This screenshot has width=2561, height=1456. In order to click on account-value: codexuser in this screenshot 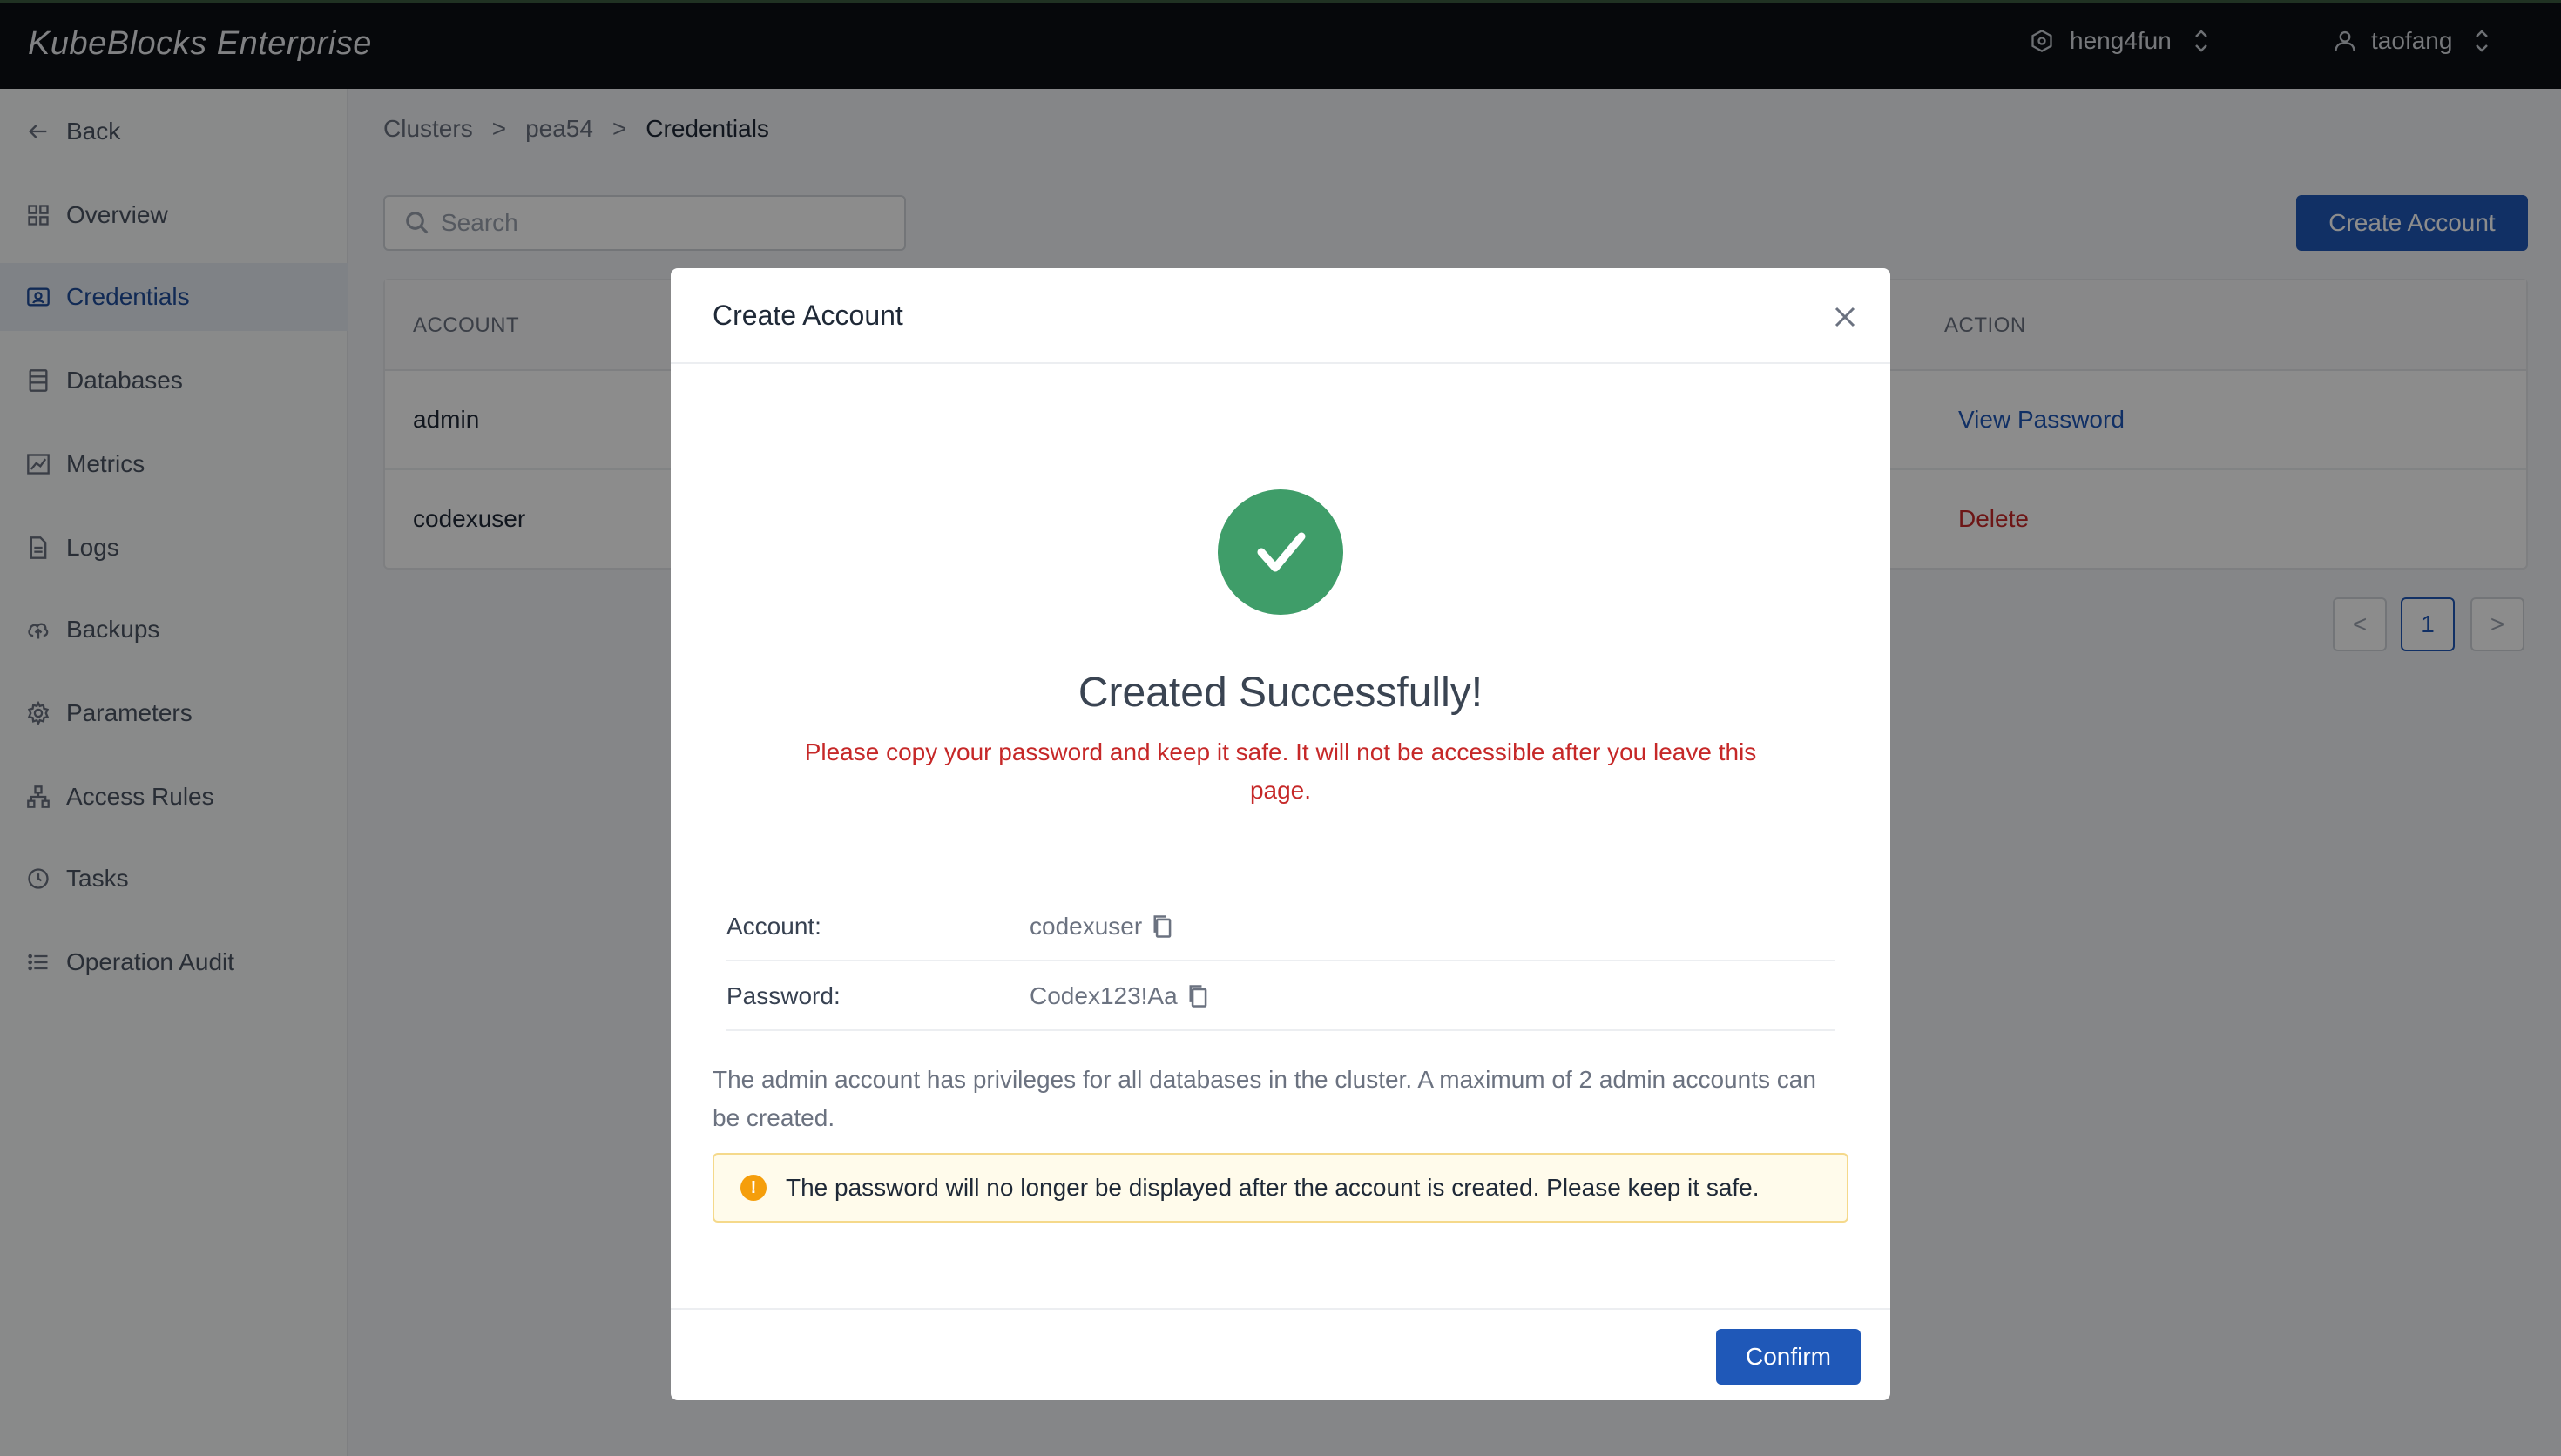, I will do `click(1086, 926)`.